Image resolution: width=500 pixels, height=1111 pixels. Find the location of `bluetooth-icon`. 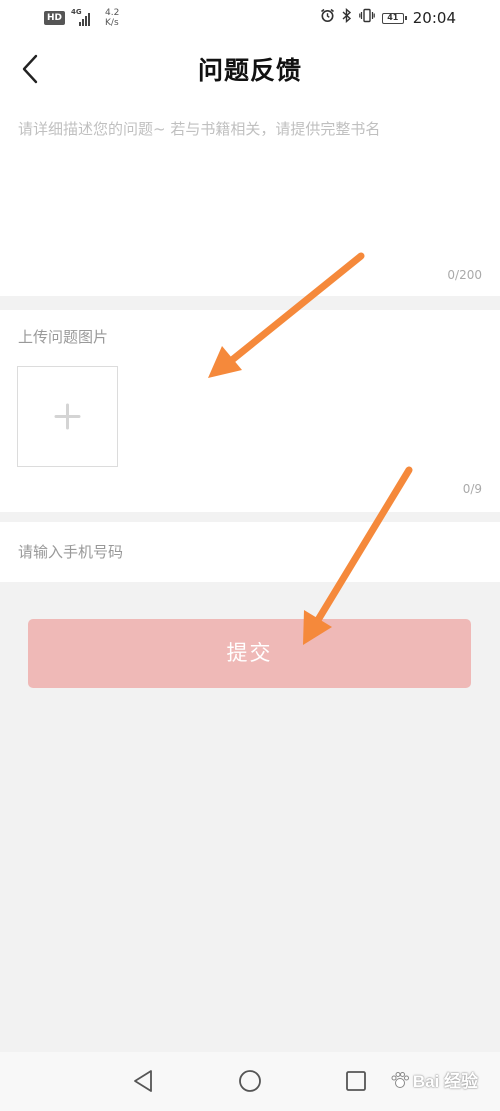

bluetooth-icon is located at coordinates (347, 17).